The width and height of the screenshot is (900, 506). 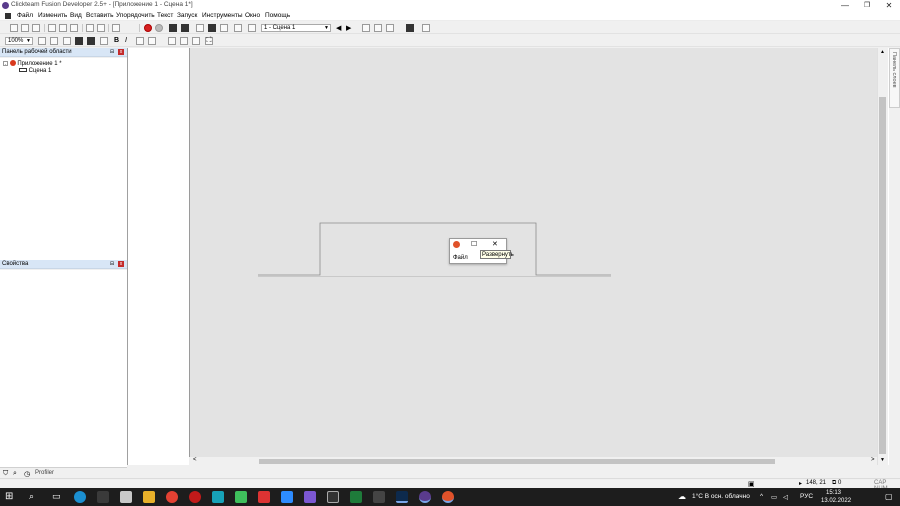 What do you see at coordinates (25, 28) in the screenshot?
I see `open-icon` at bounding box center [25, 28].